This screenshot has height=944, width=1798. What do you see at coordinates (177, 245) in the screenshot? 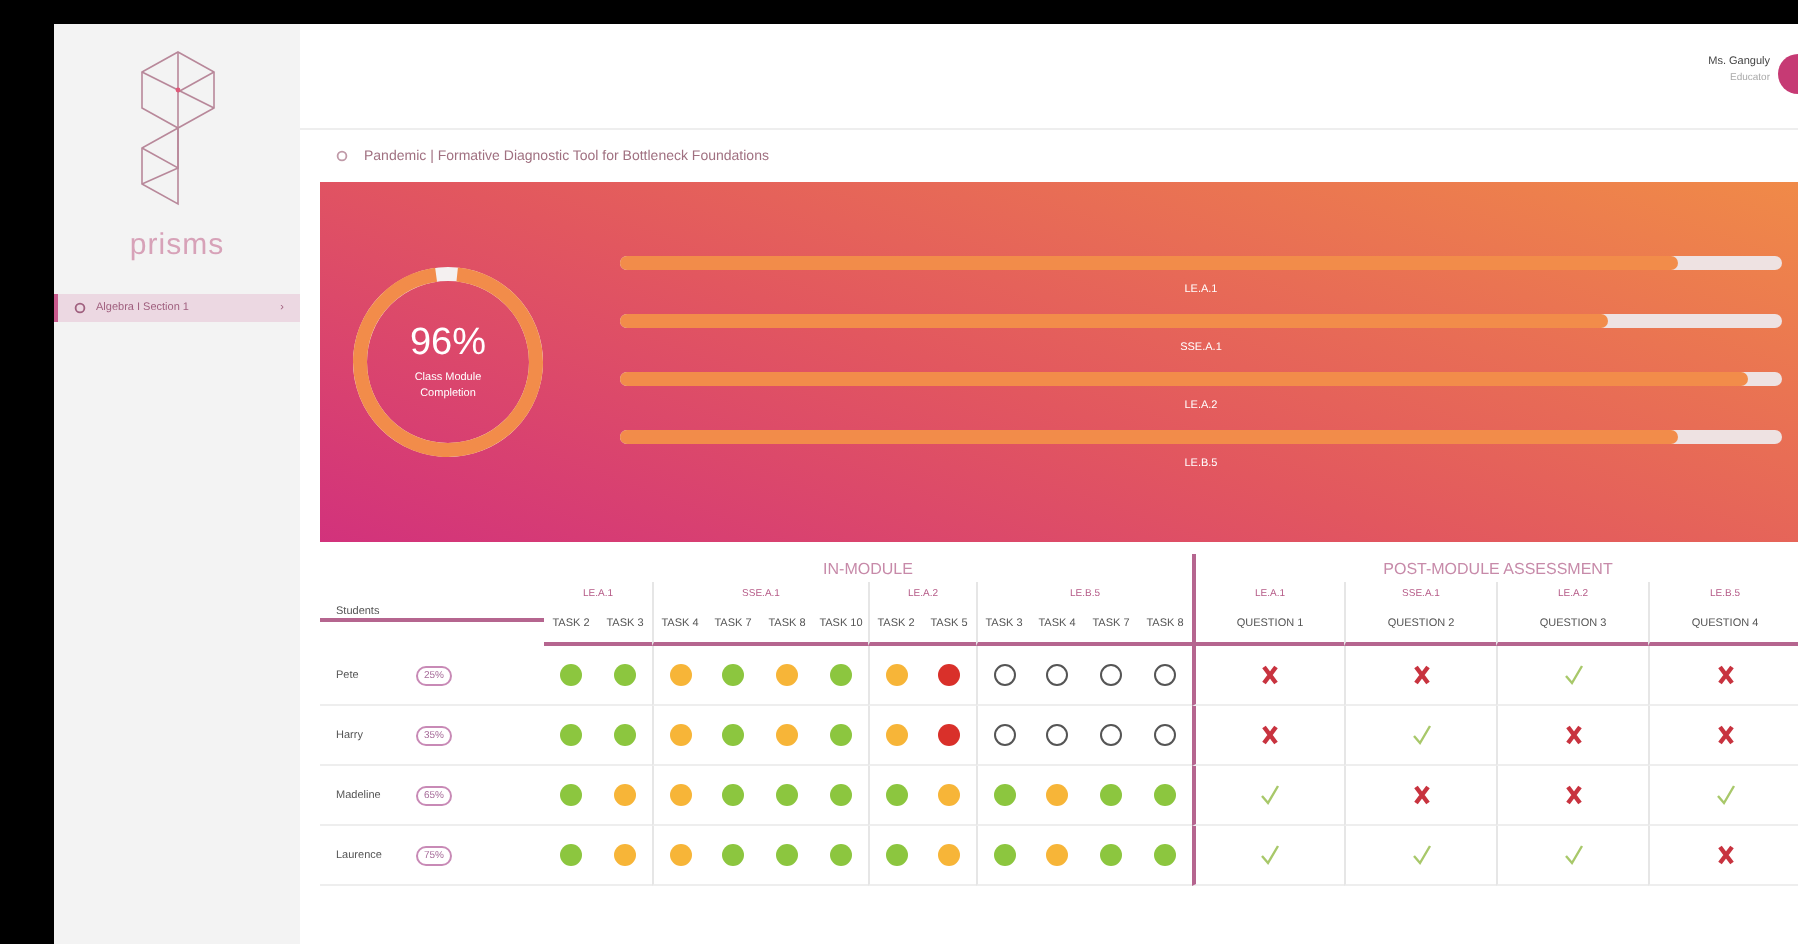
I see `logo-text: prisms` at bounding box center [177, 245].